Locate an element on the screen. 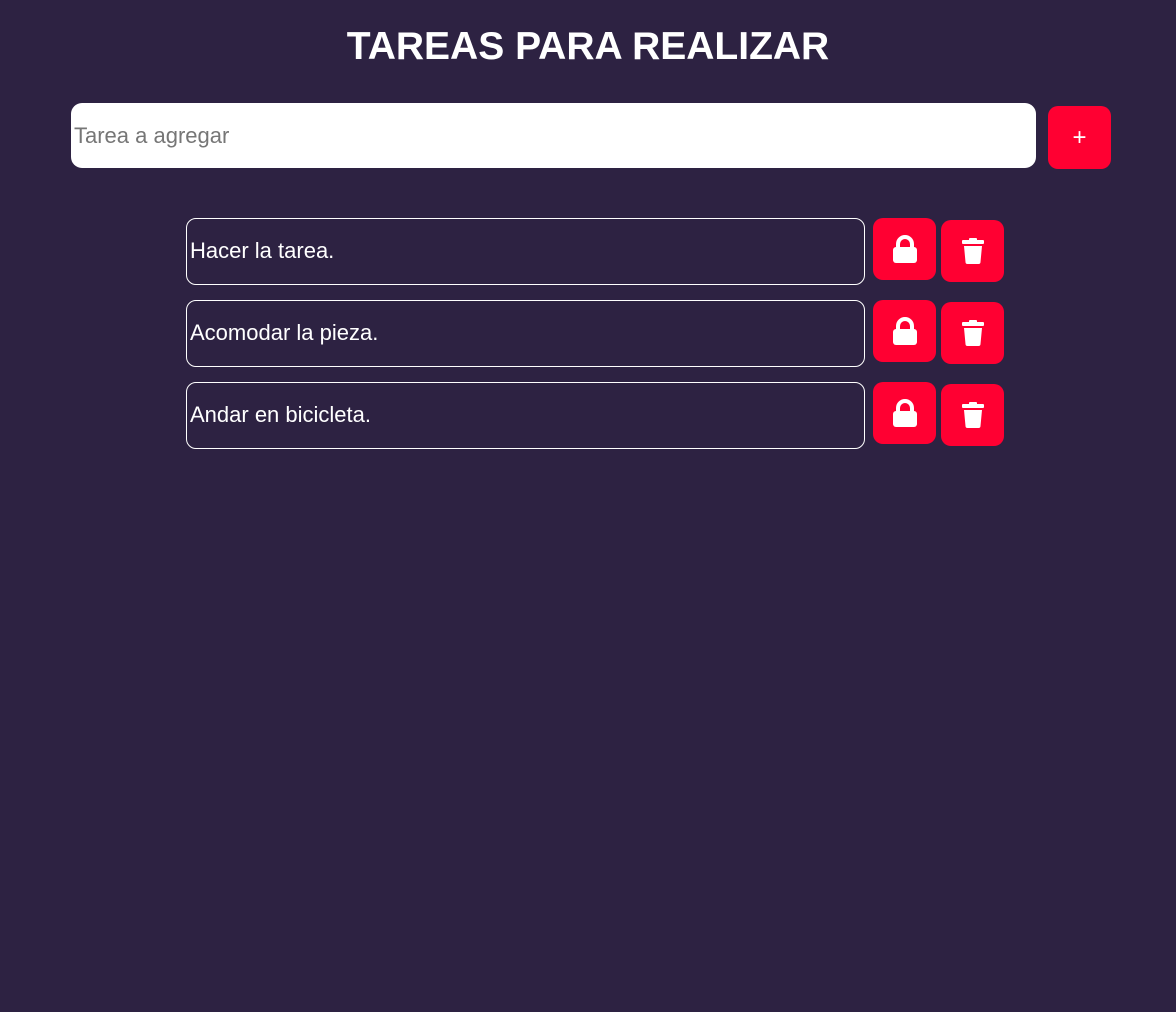 The image size is (1176, 1012). task-text: Hacer la tarea. is located at coordinates (525, 251).